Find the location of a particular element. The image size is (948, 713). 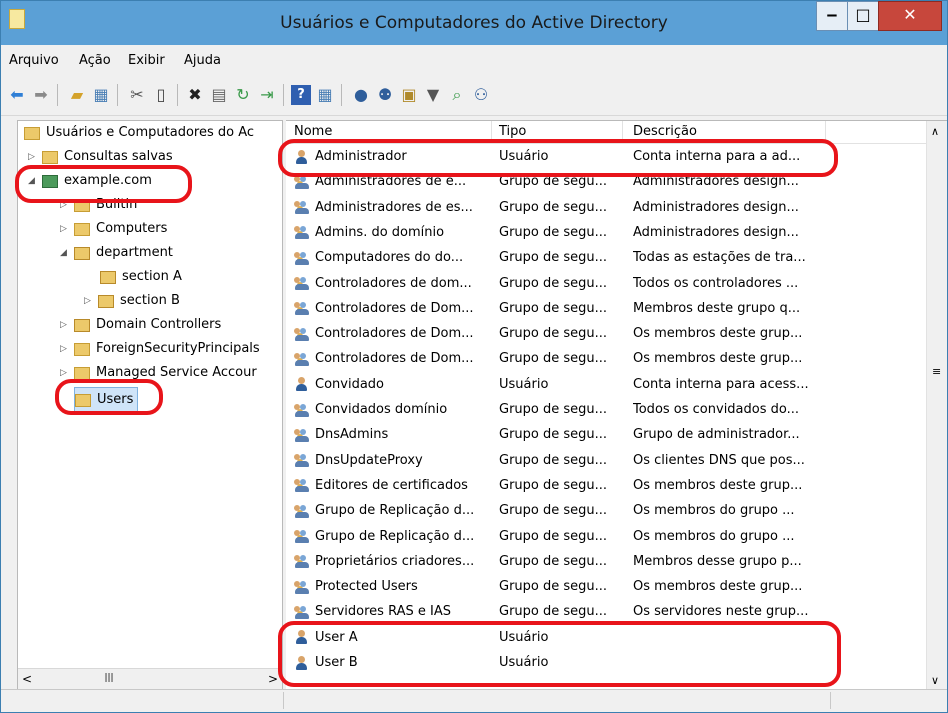

tree-item-consultas-salvas: ▷ Consultas salvas is located at coordinates (100, 157).